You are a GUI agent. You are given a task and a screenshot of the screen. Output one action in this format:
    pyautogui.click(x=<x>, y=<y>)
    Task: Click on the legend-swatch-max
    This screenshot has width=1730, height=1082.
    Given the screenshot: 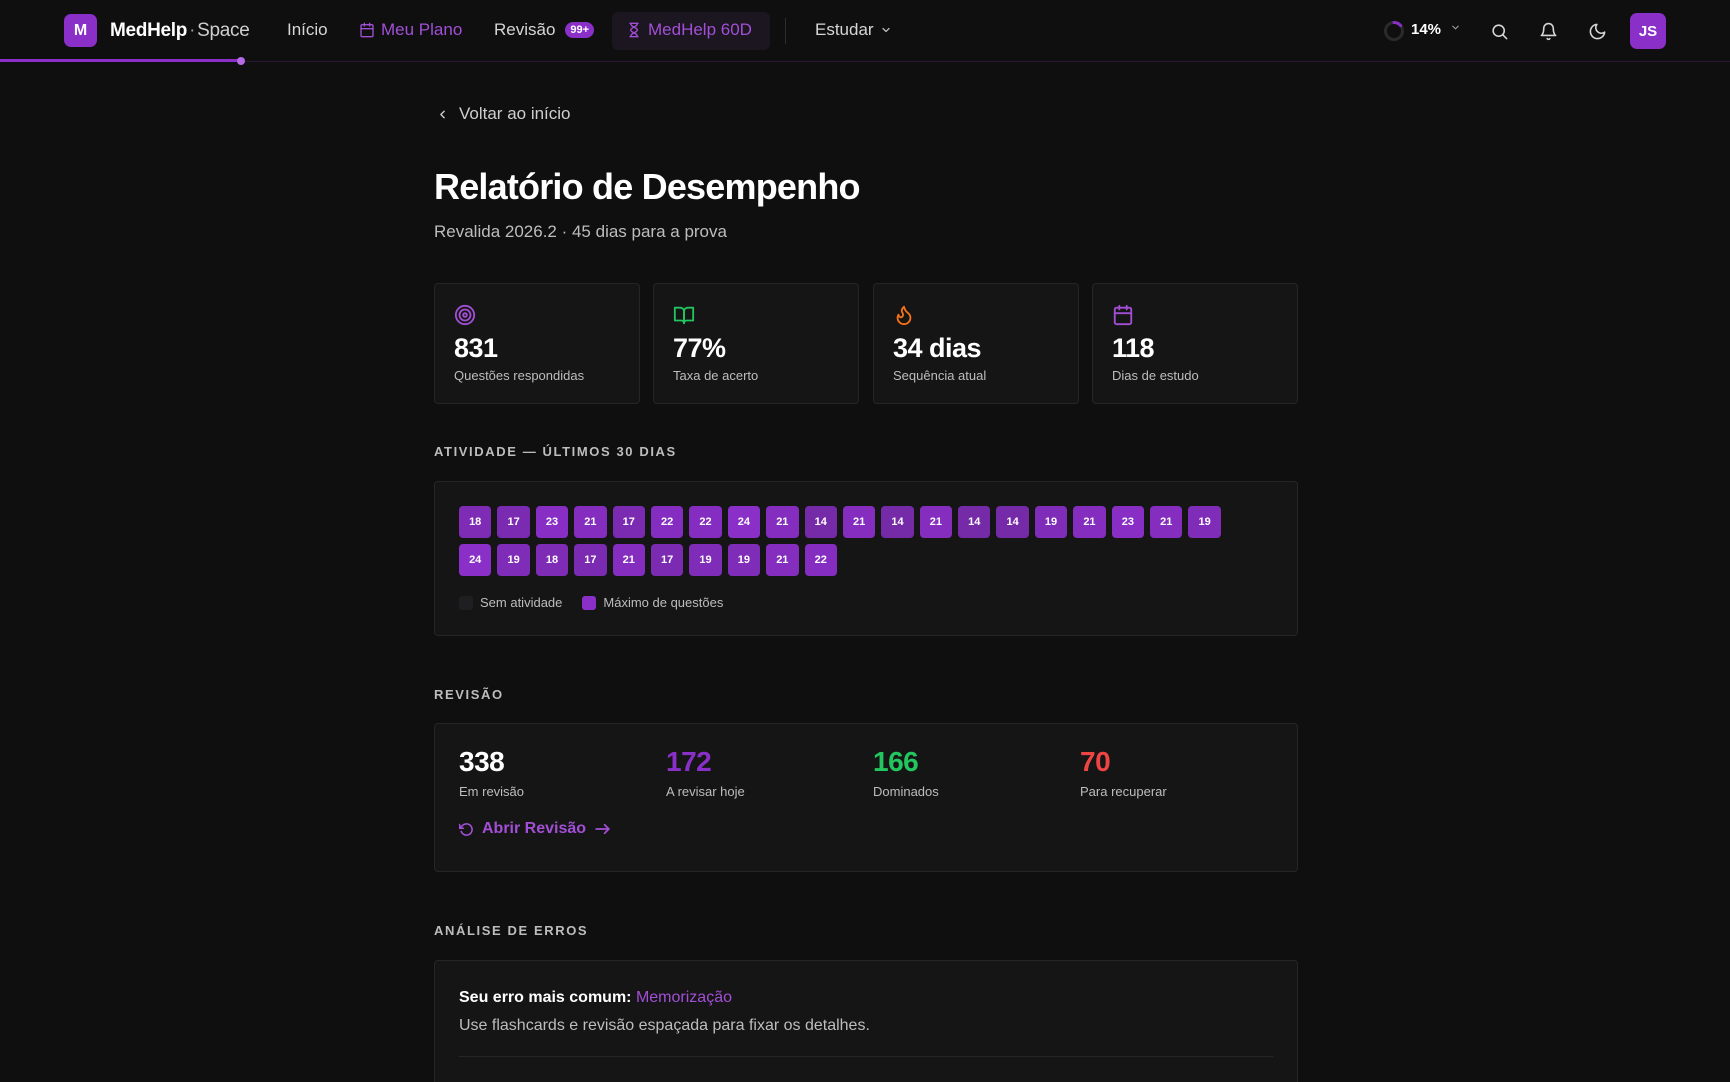 What is the action you would take?
    pyautogui.click(x=589, y=602)
    